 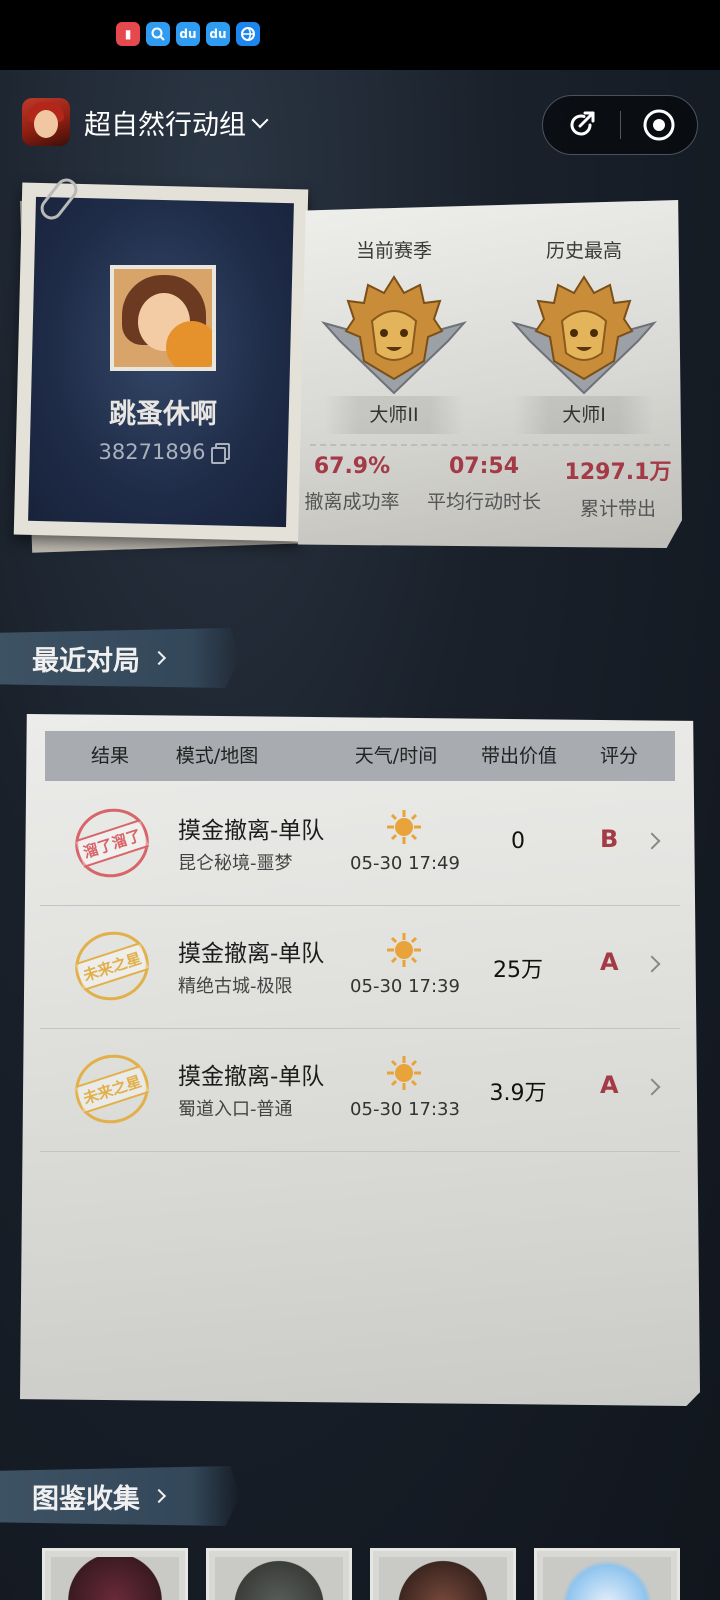 I want to click on stat-extract-rate: 67.9% 撤离成功率, so click(x=352, y=484).